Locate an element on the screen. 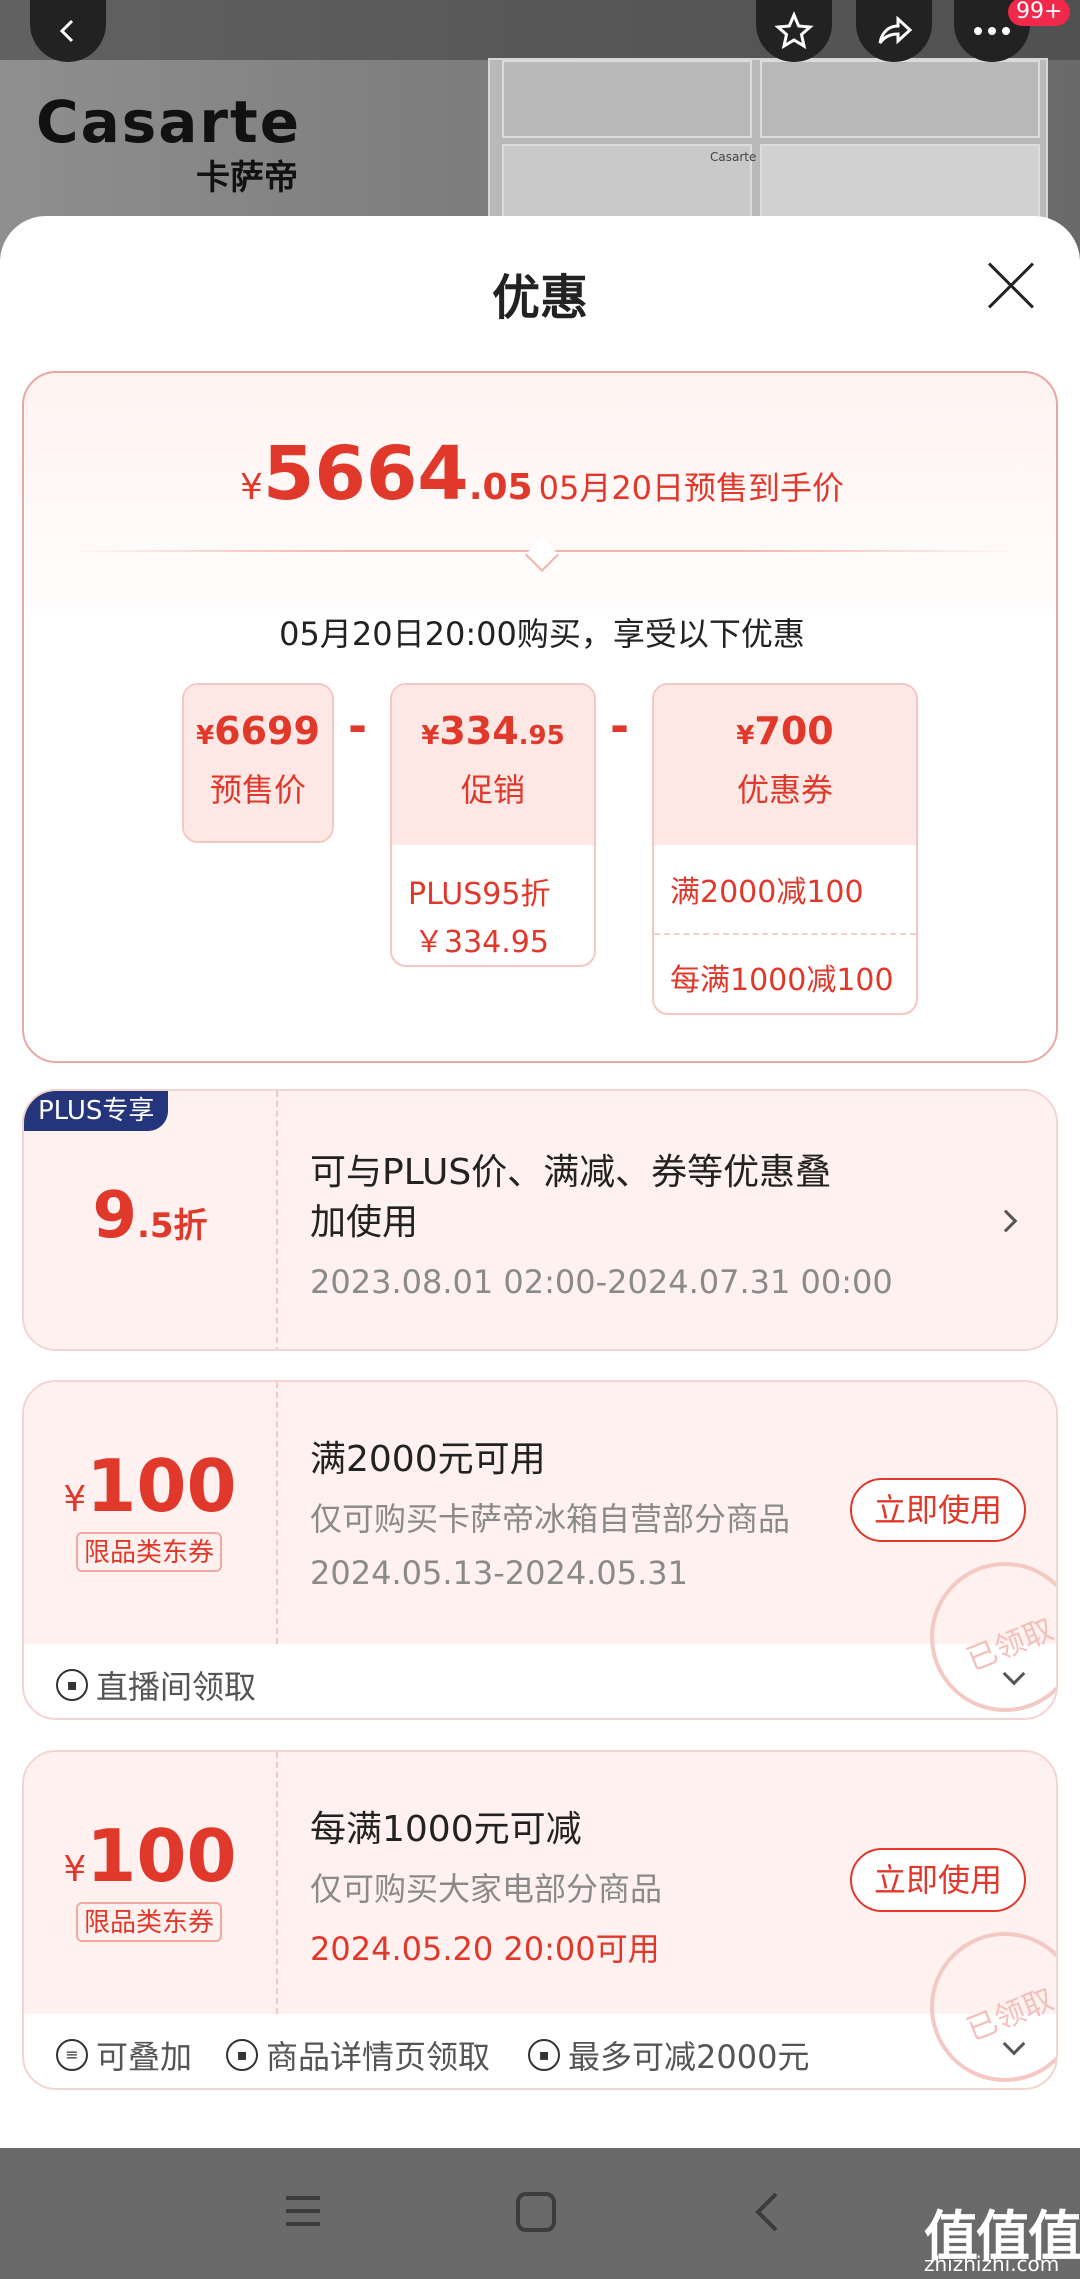  final-price: ¥5664.05 05月20日预售到手价 is located at coordinates (542, 474).